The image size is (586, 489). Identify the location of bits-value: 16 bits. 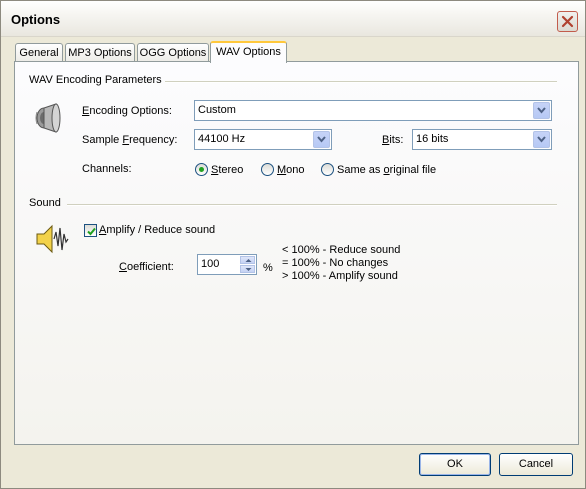
(432, 139).